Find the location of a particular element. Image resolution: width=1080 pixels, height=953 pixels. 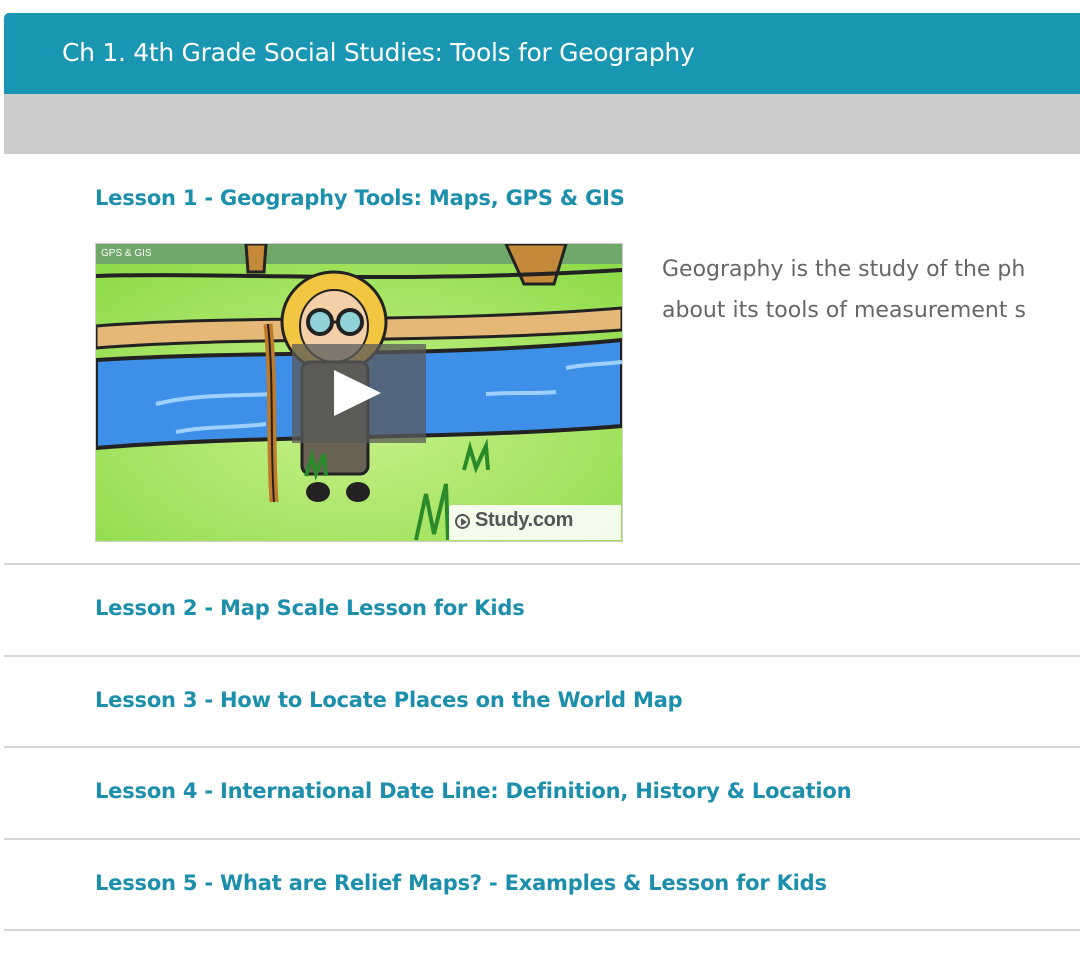

description-line-2: about its tools of measurement s is located at coordinates (844, 310).